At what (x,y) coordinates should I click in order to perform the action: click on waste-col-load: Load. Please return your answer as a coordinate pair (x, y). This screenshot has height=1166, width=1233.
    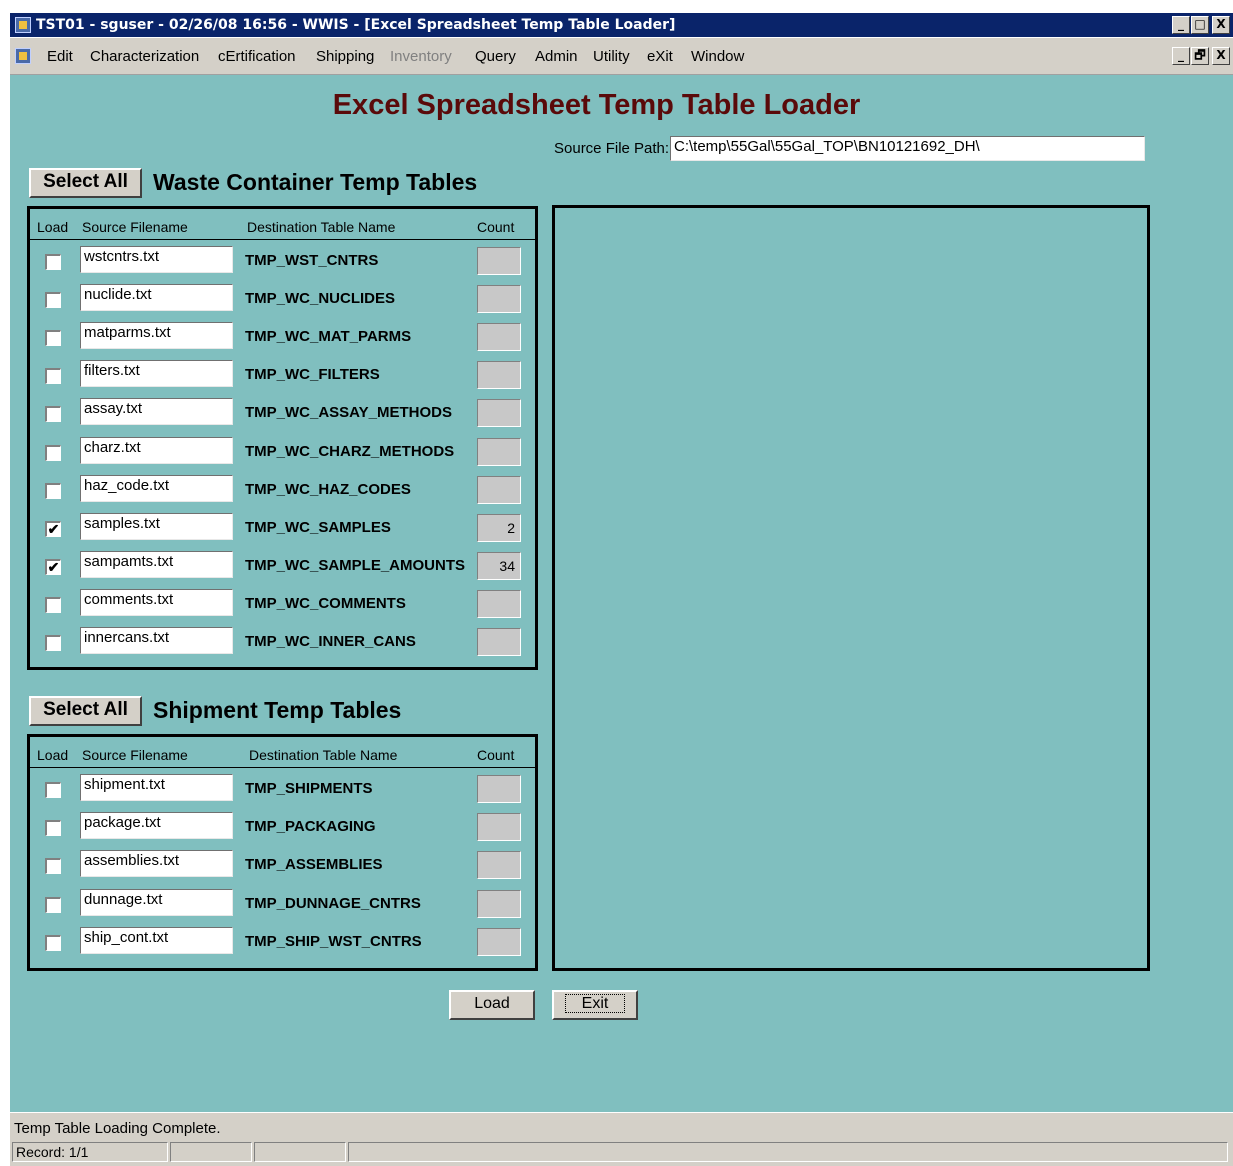
    Looking at the image, I should click on (53, 227).